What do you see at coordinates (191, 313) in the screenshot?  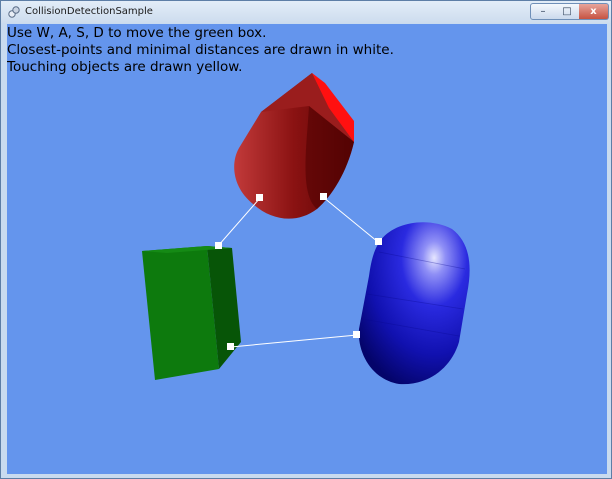 I see `green-box` at bounding box center [191, 313].